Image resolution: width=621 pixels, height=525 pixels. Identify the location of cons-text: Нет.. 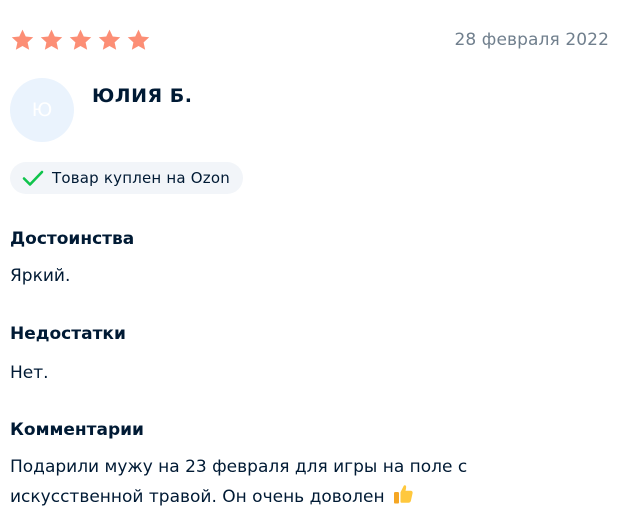
(29, 373).